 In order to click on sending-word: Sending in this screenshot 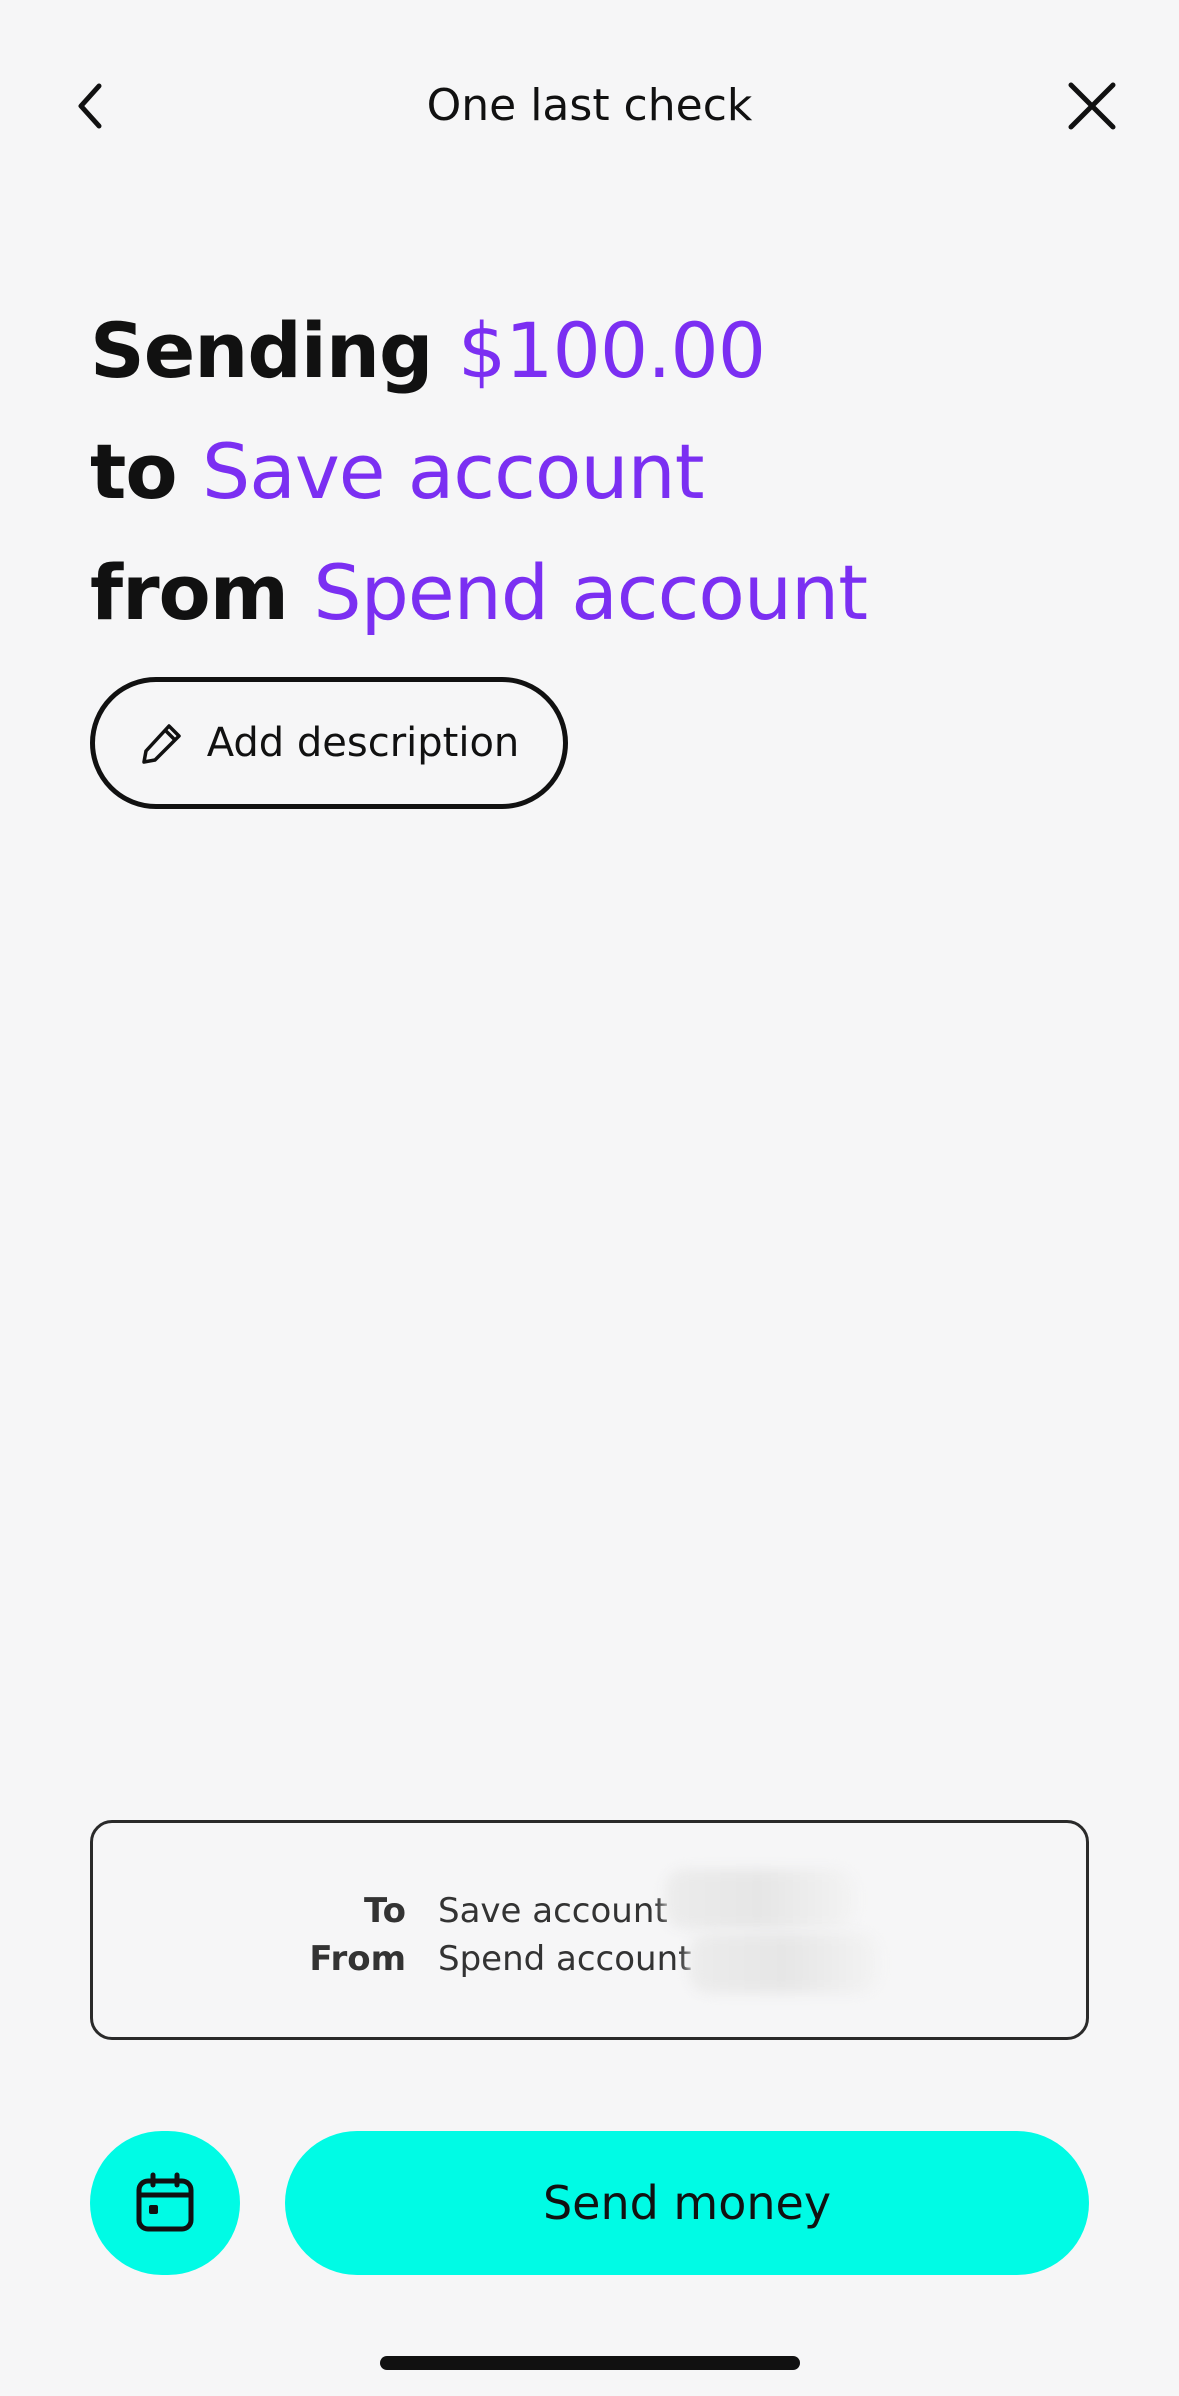, I will do `click(261, 350)`.